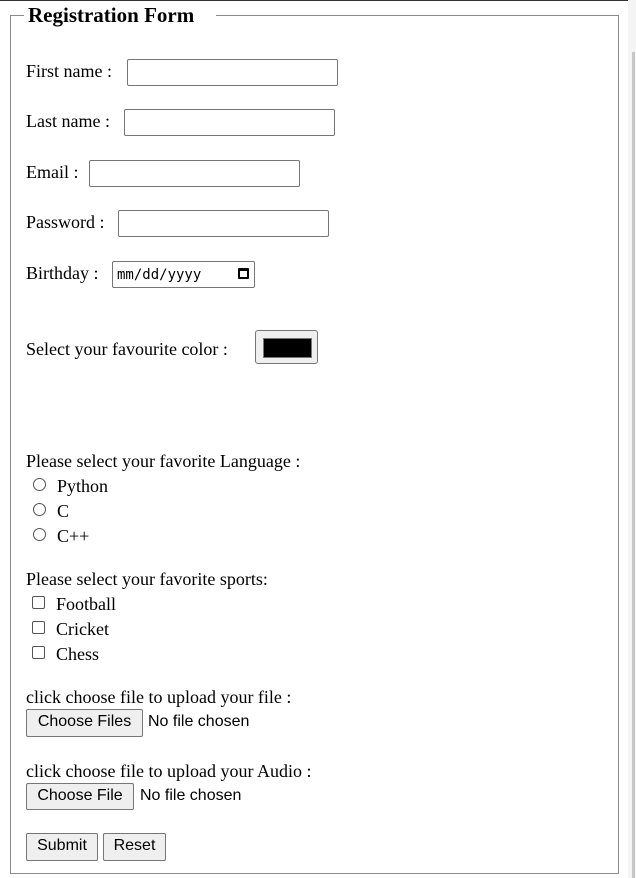 This screenshot has height=878, width=636. I want to click on email-input, so click(194, 173).